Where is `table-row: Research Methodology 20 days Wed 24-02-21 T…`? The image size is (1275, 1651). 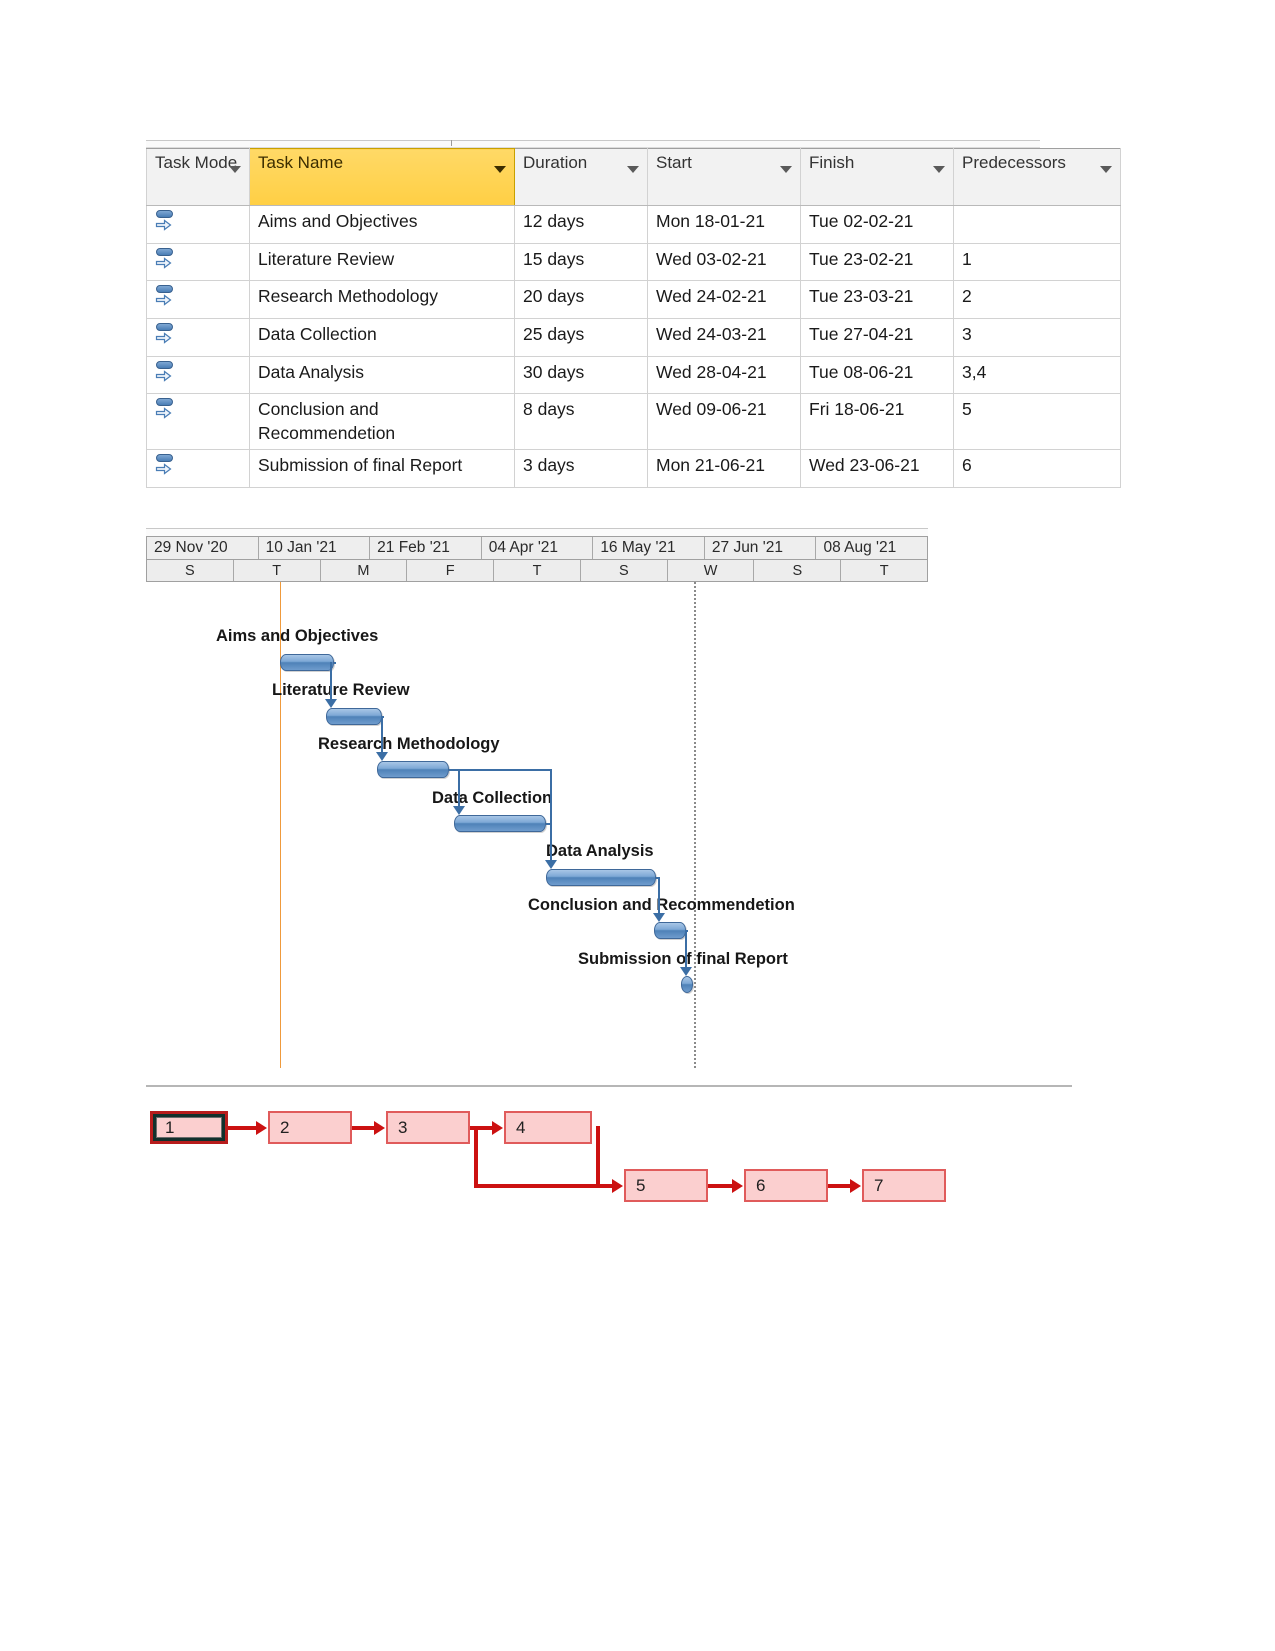
table-row: Research Methodology 20 days Wed 24-02-21 T… is located at coordinates (633, 299).